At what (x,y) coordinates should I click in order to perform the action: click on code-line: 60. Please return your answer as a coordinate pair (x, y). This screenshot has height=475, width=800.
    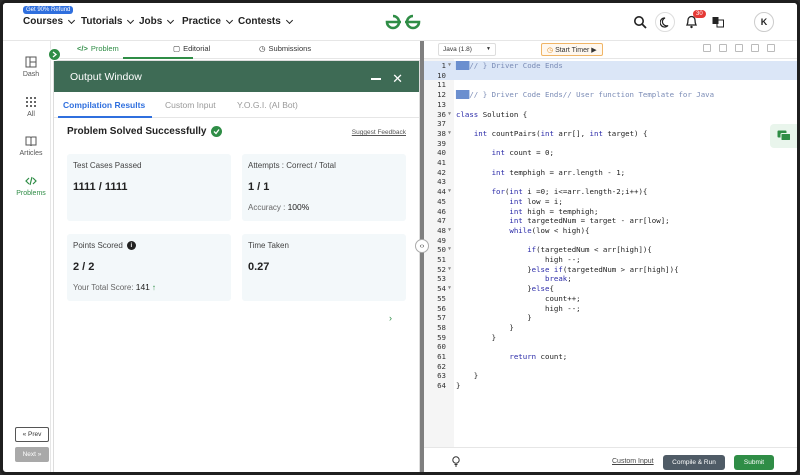
    Looking at the image, I should click on (610, 347).